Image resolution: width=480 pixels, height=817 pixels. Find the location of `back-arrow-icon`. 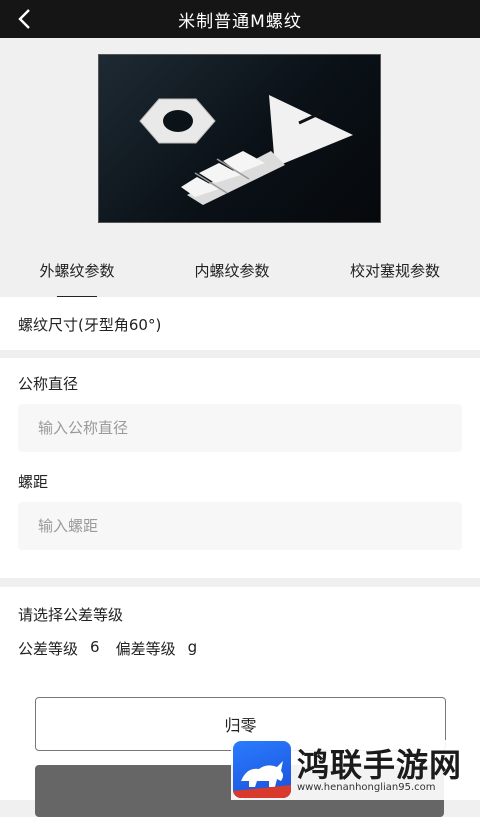

back-arrow-icon is located at coordinates (24, 19).